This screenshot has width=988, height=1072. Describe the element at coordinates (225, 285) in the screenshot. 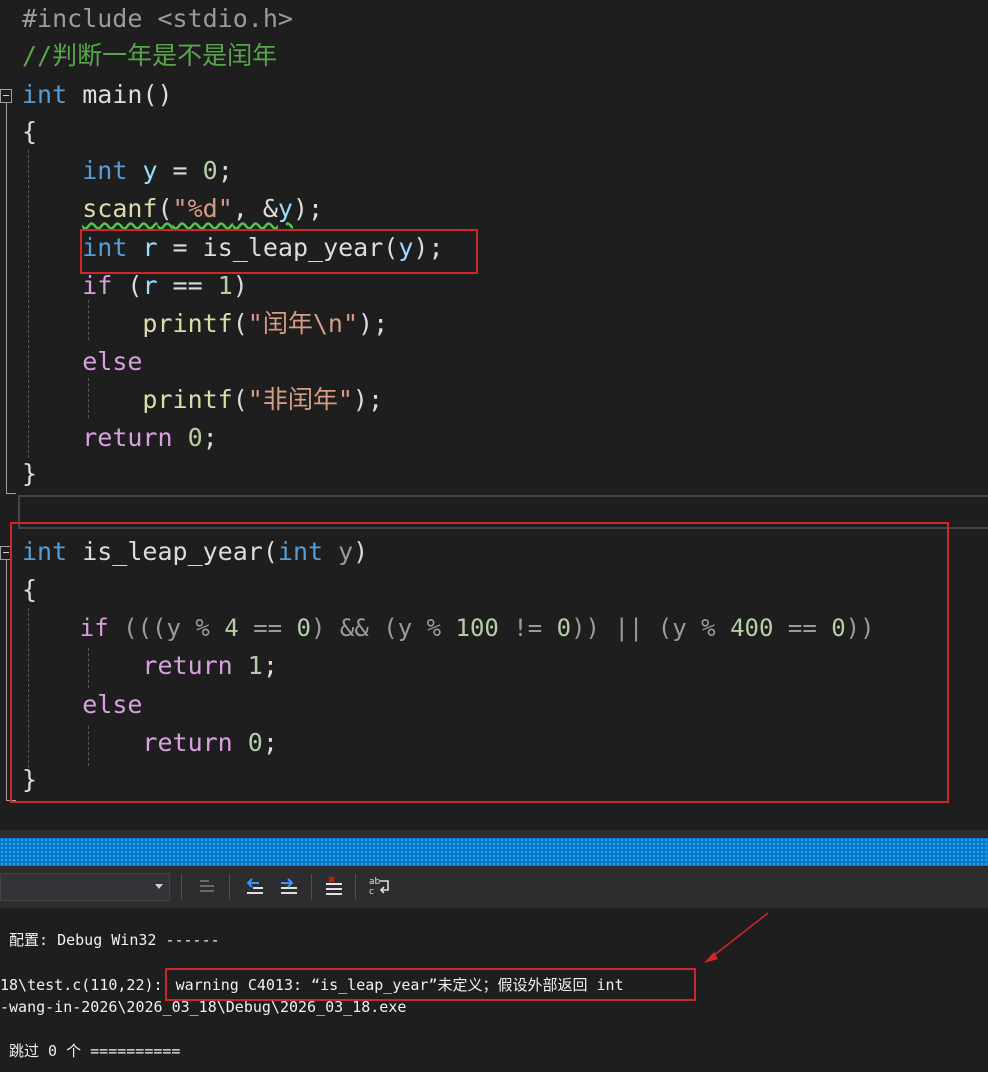

I see `number: 1` at that location.